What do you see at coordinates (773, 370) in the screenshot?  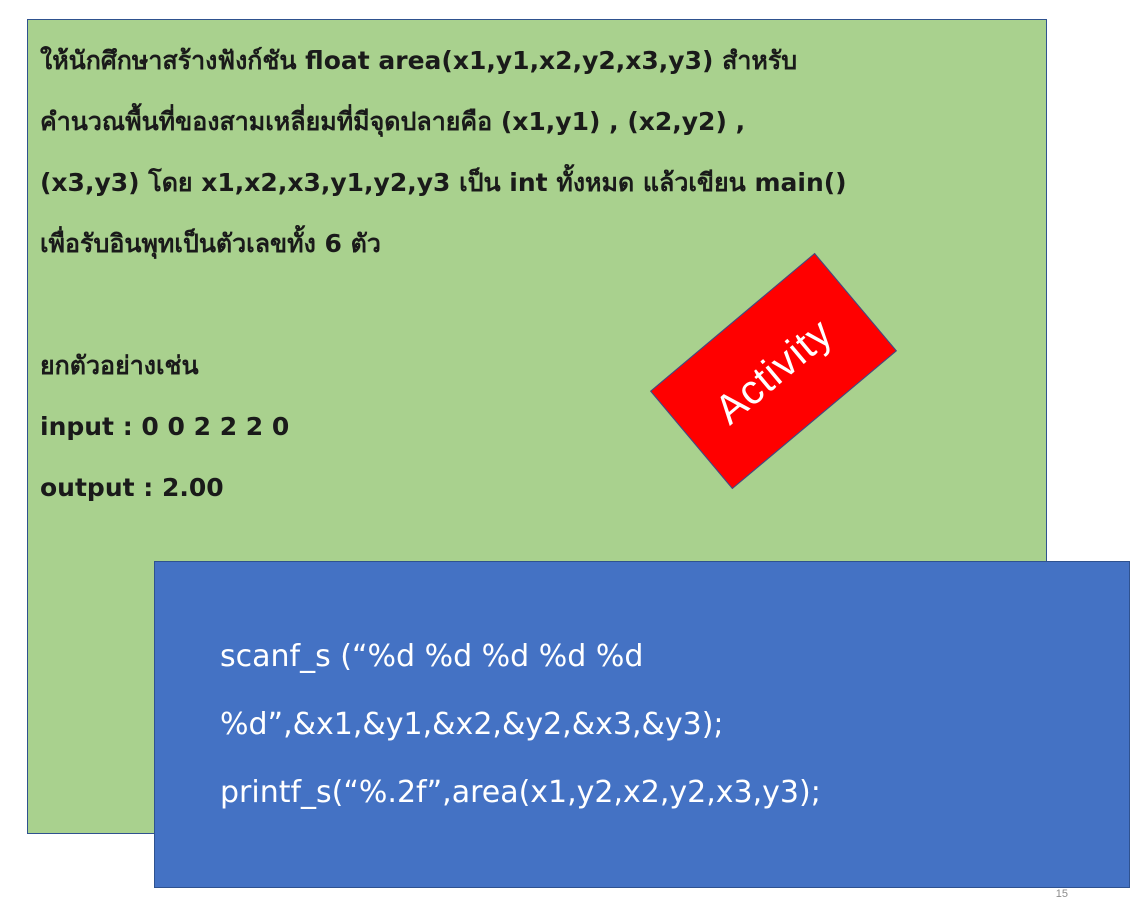 I see `activity-label: Activity` at bounding box center [773, 370].